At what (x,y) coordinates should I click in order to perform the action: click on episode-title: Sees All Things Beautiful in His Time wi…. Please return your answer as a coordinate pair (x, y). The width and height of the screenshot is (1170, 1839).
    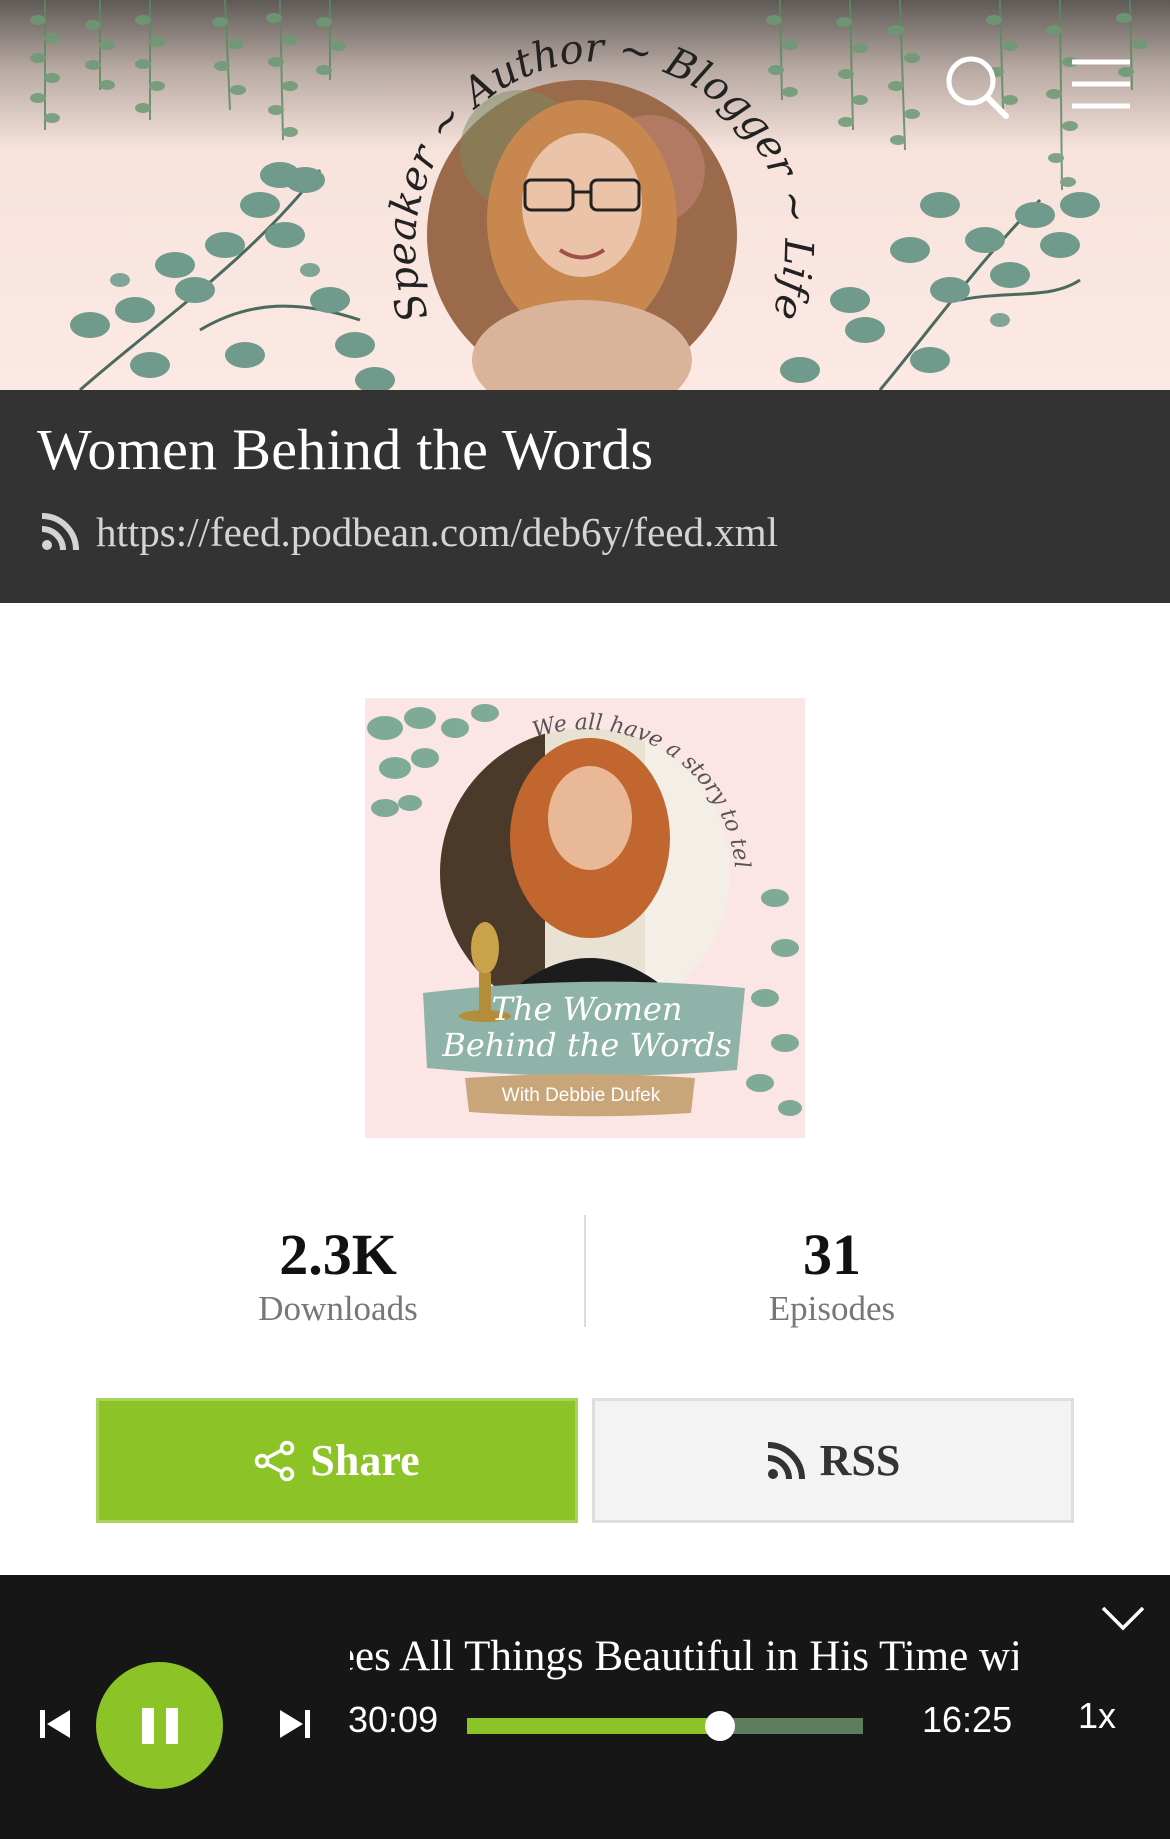
    Looking at the image, I should click on (684, 1656).